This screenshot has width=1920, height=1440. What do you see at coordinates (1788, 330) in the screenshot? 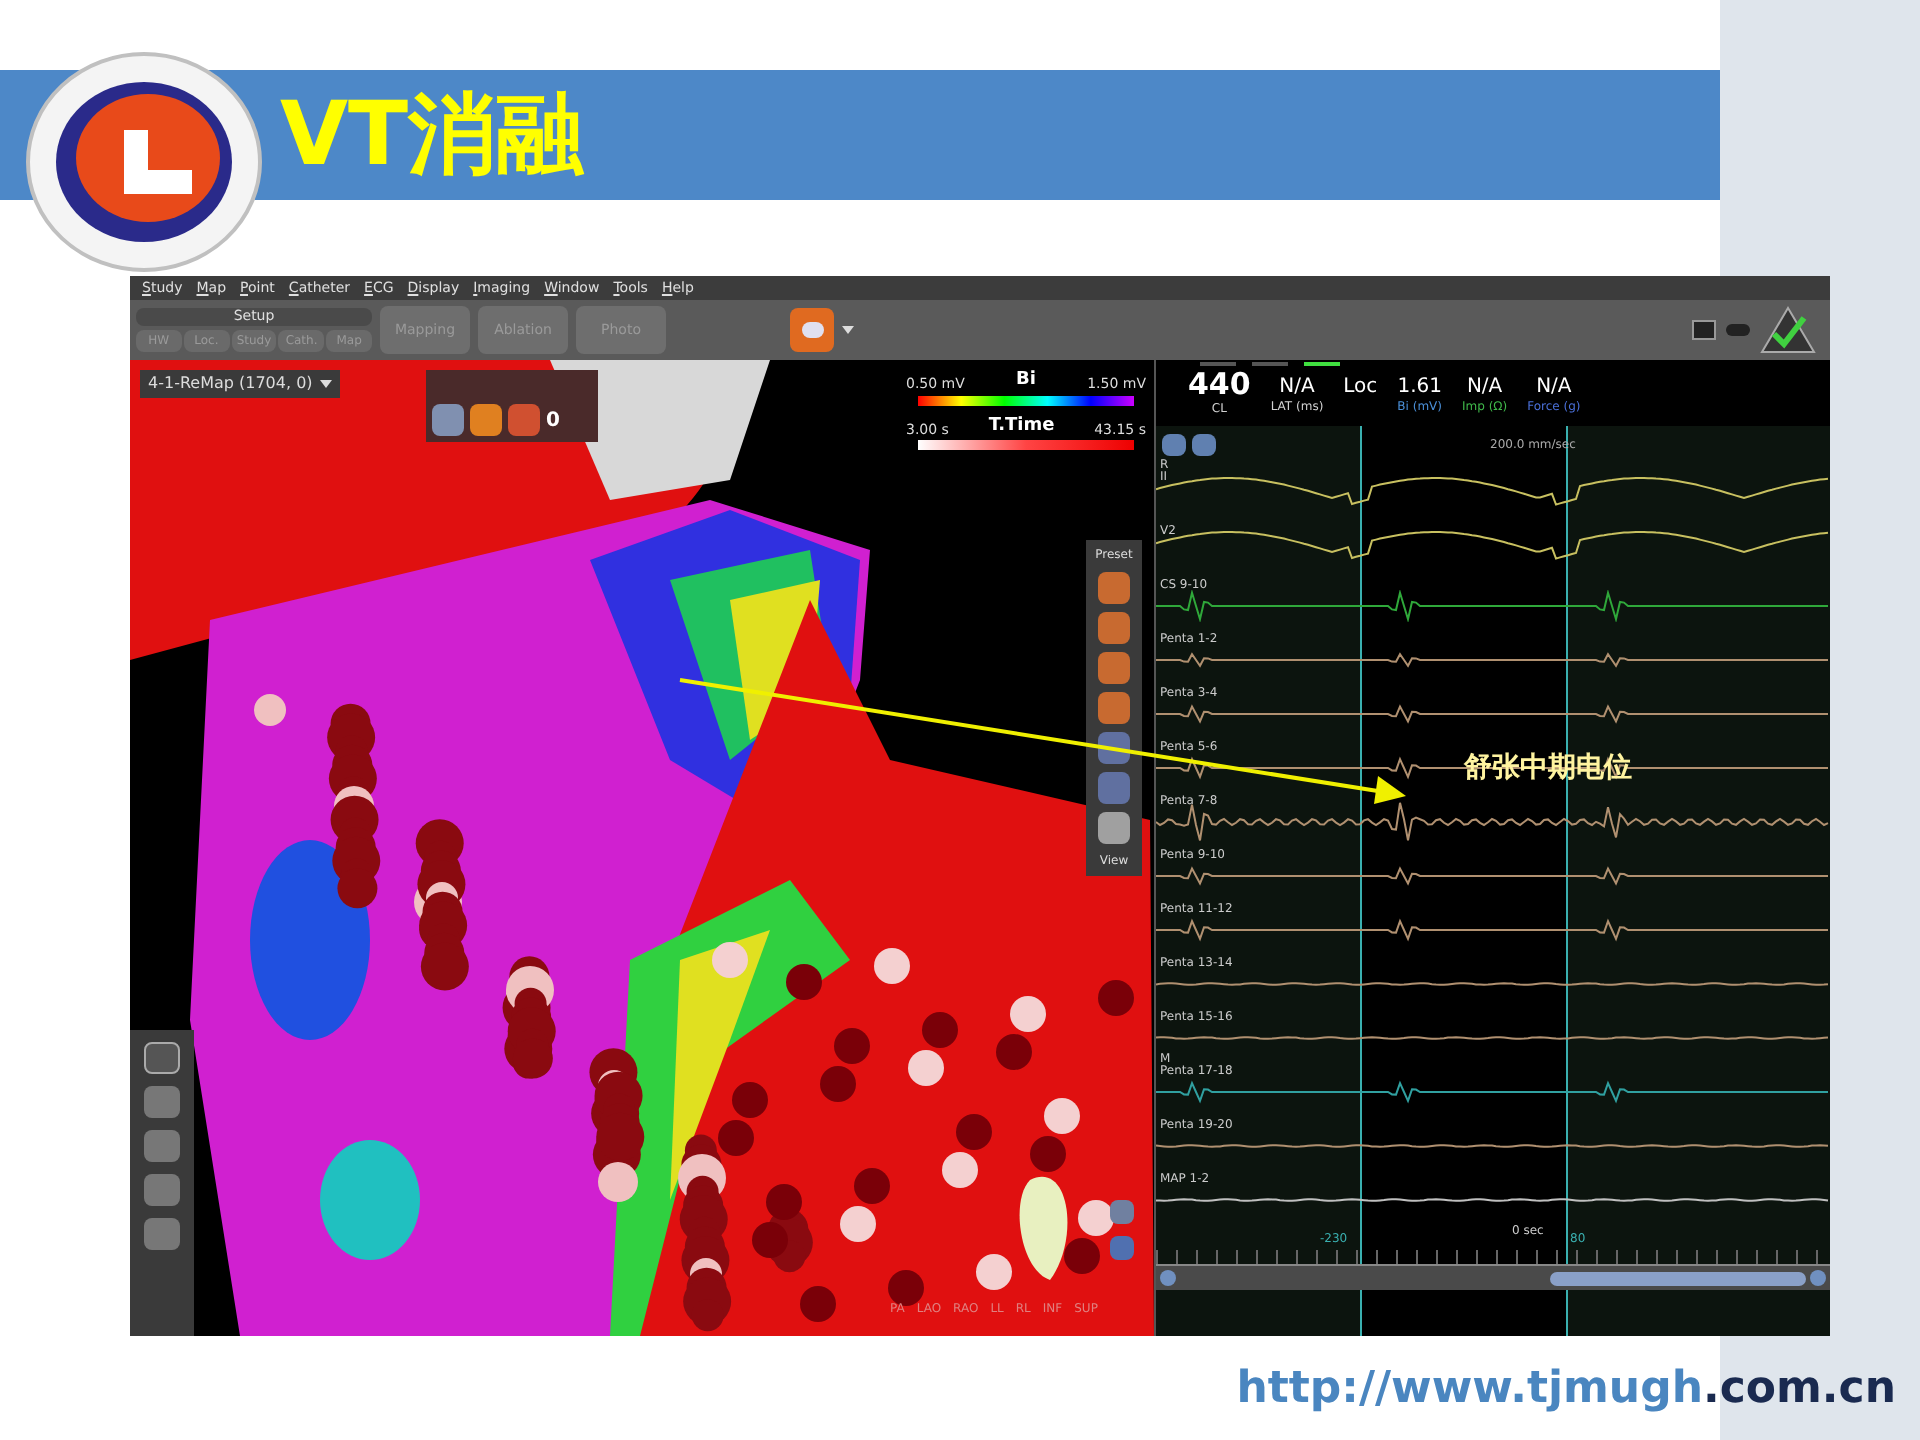
I see `check-icon` at bounding box center [1788, 330].